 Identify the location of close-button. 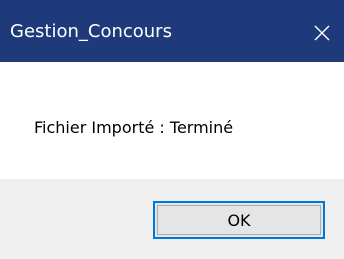
(321, 31).